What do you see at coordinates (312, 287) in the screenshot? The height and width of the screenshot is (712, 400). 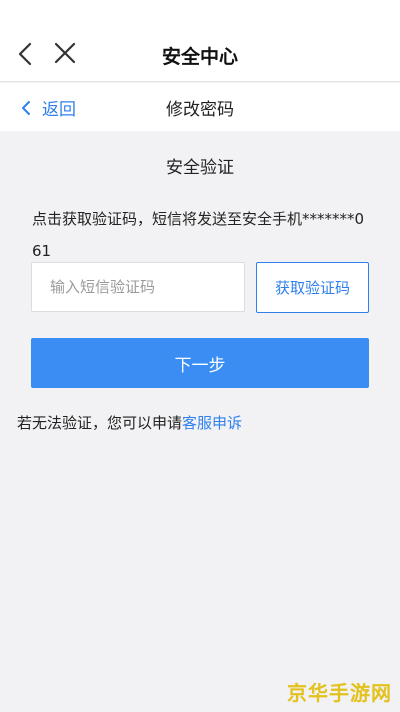 I see `get-code-button: 获取验证码` at bounding box center [312, 287].